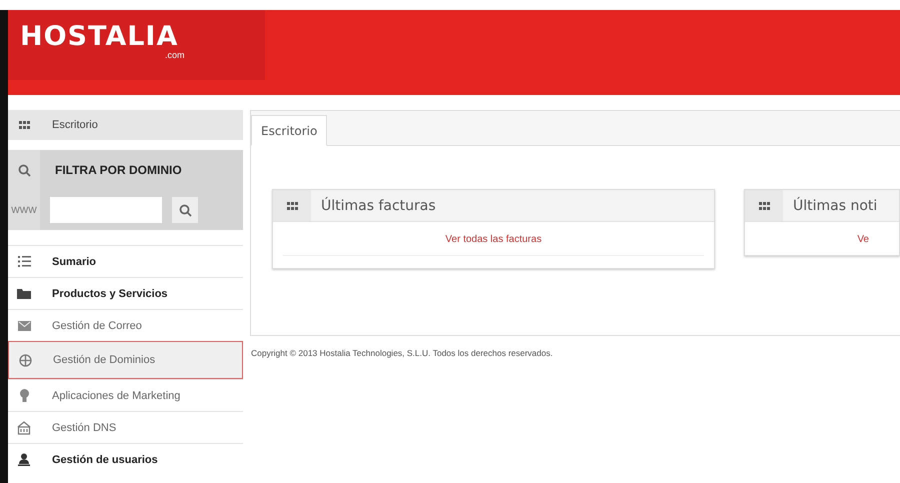 Image resolution: width=900 pixels, height=483 pixels. I want to click on menu-item: Sumario, so click(125, 261).